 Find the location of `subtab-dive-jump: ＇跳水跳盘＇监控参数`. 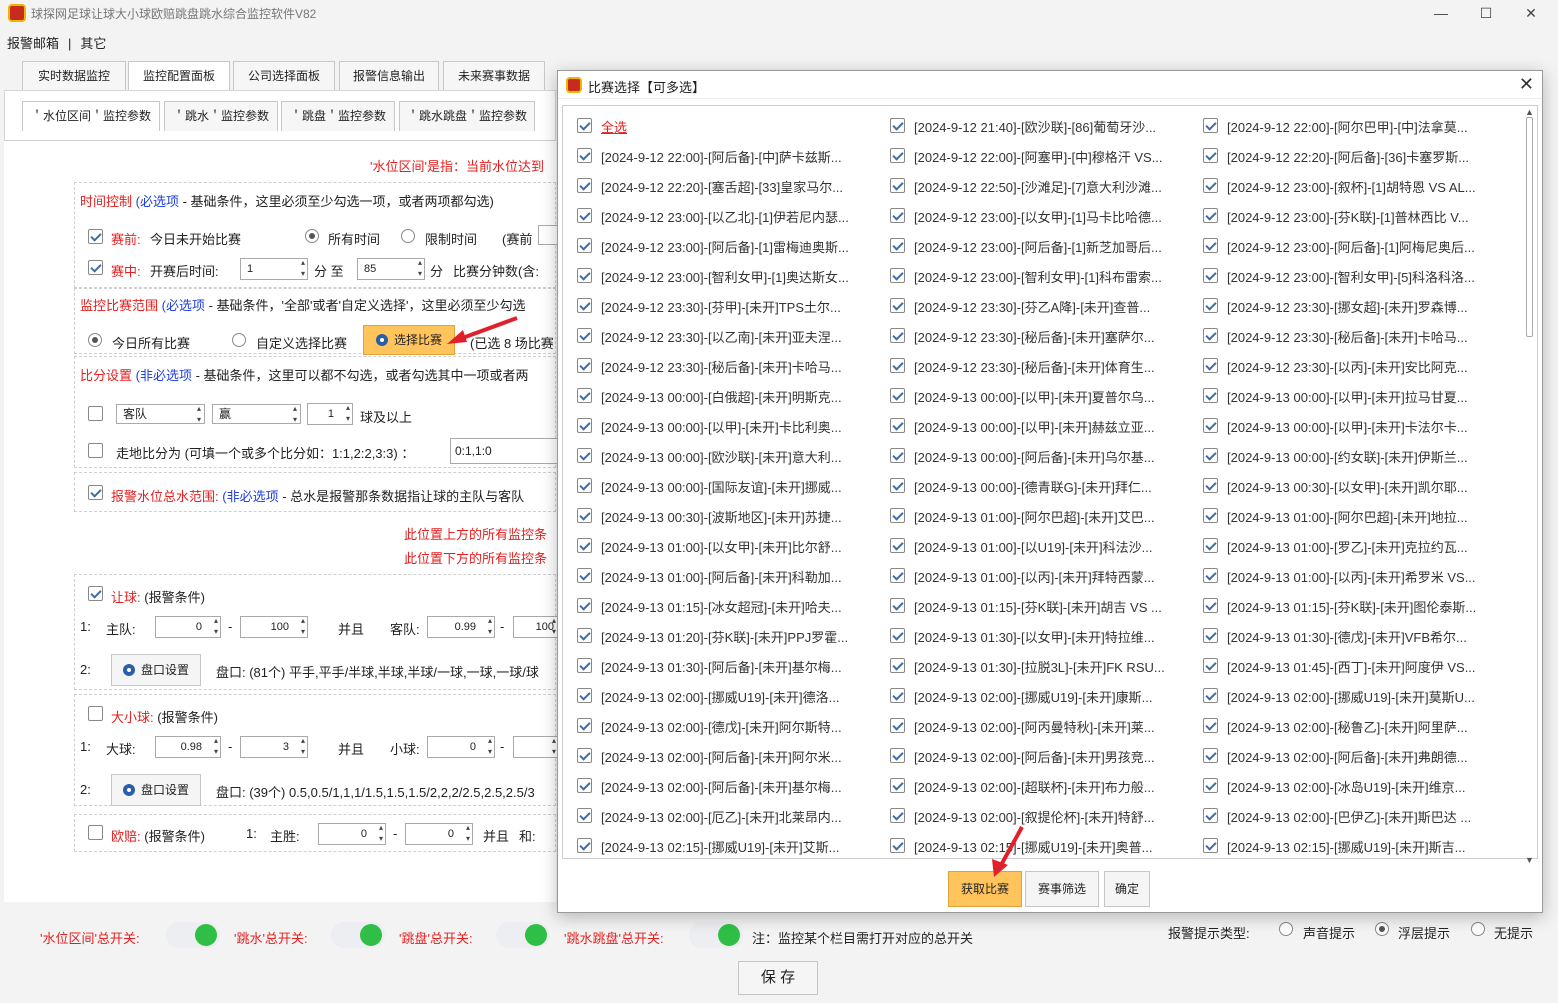

subtab-dive-jump: ＇跳水跳盘＇监控参数 is located at coordinates (467, 116).